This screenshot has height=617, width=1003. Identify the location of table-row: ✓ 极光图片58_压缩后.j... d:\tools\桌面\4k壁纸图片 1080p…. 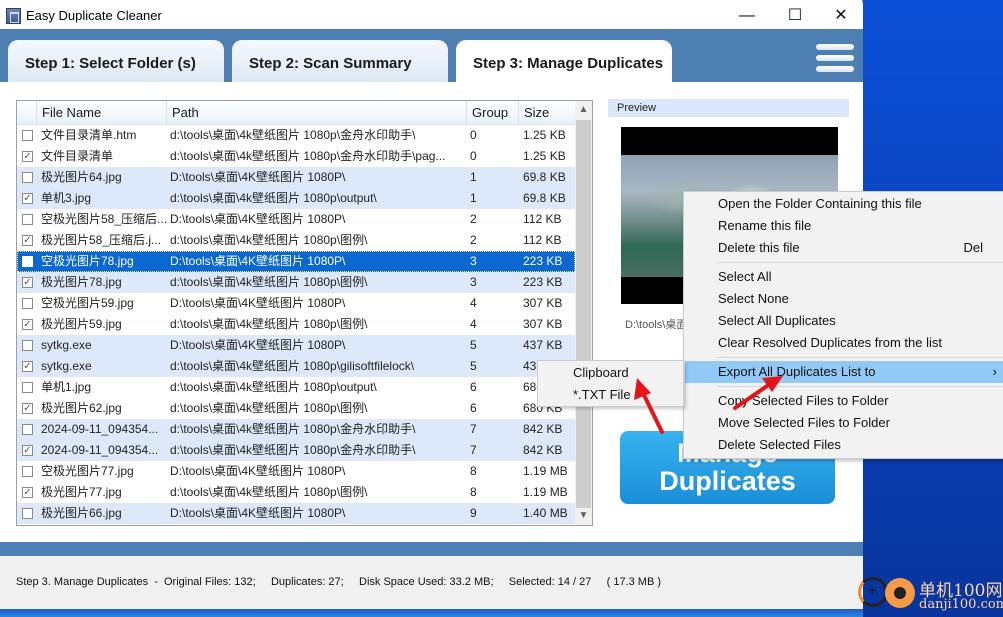
(296, 240).